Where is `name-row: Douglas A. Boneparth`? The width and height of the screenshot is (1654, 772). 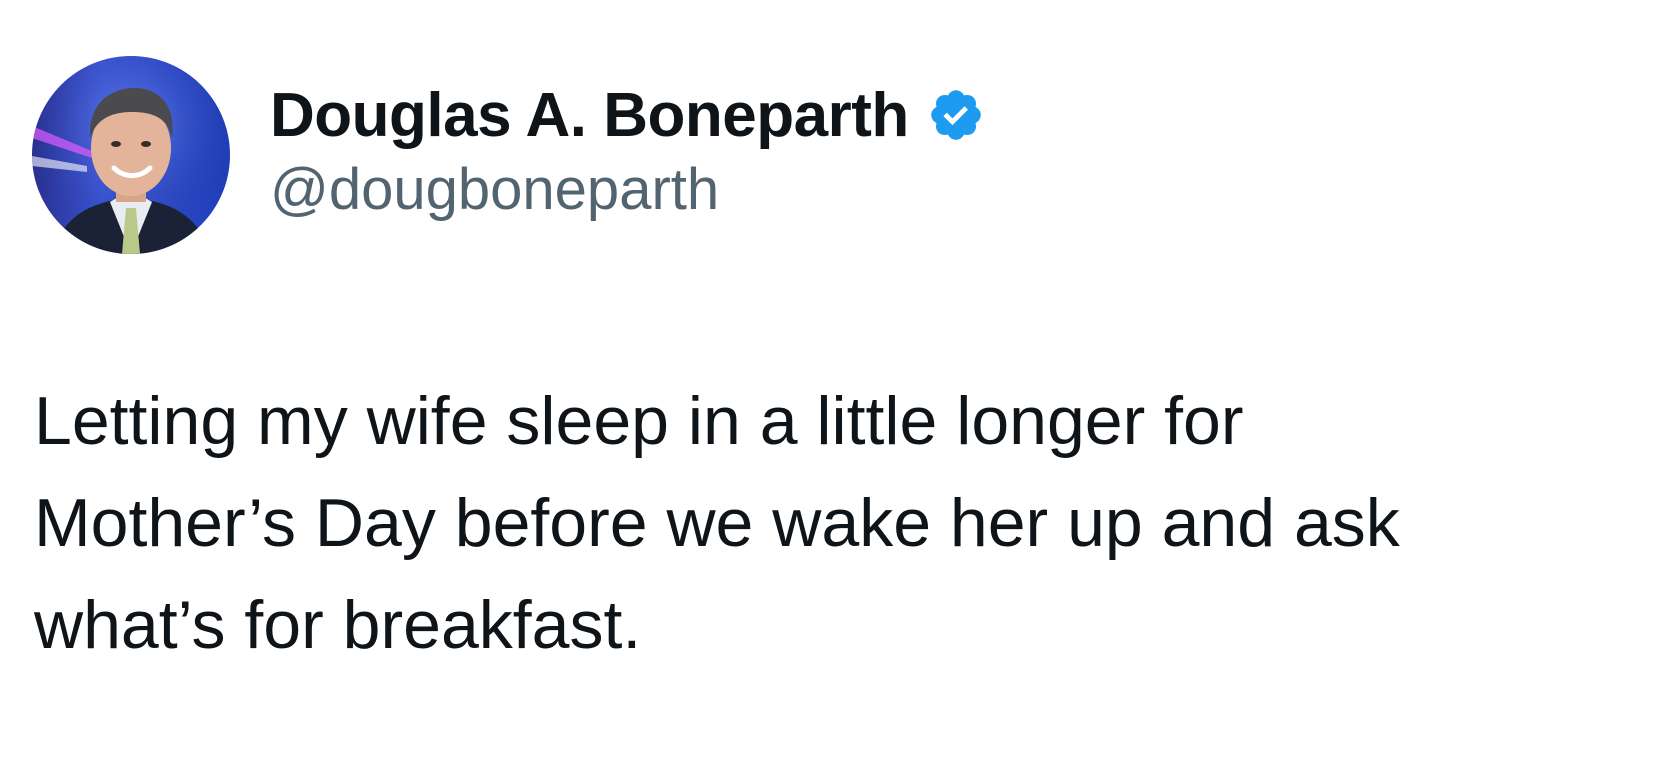 name-row: Douglas A. Boneparth is located at coordinates (627, 115).